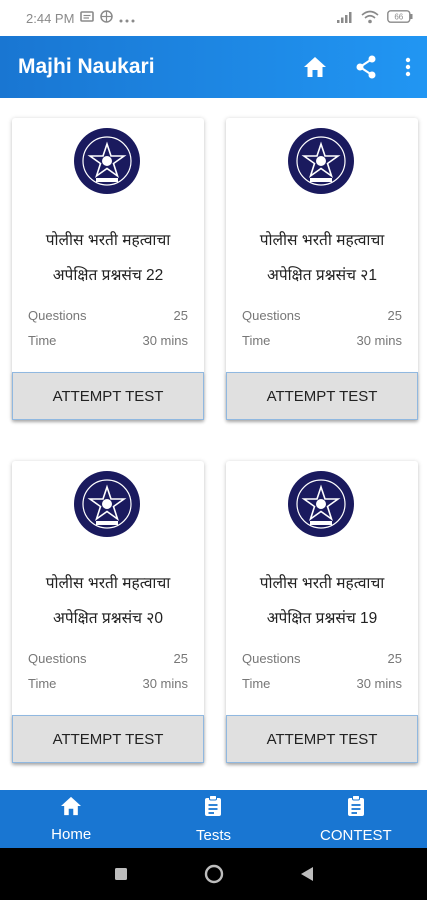  What do you see at coordinates (408, 67) in the screenshot?
I see `more-vert-icon` at bounding box center [408, 67].